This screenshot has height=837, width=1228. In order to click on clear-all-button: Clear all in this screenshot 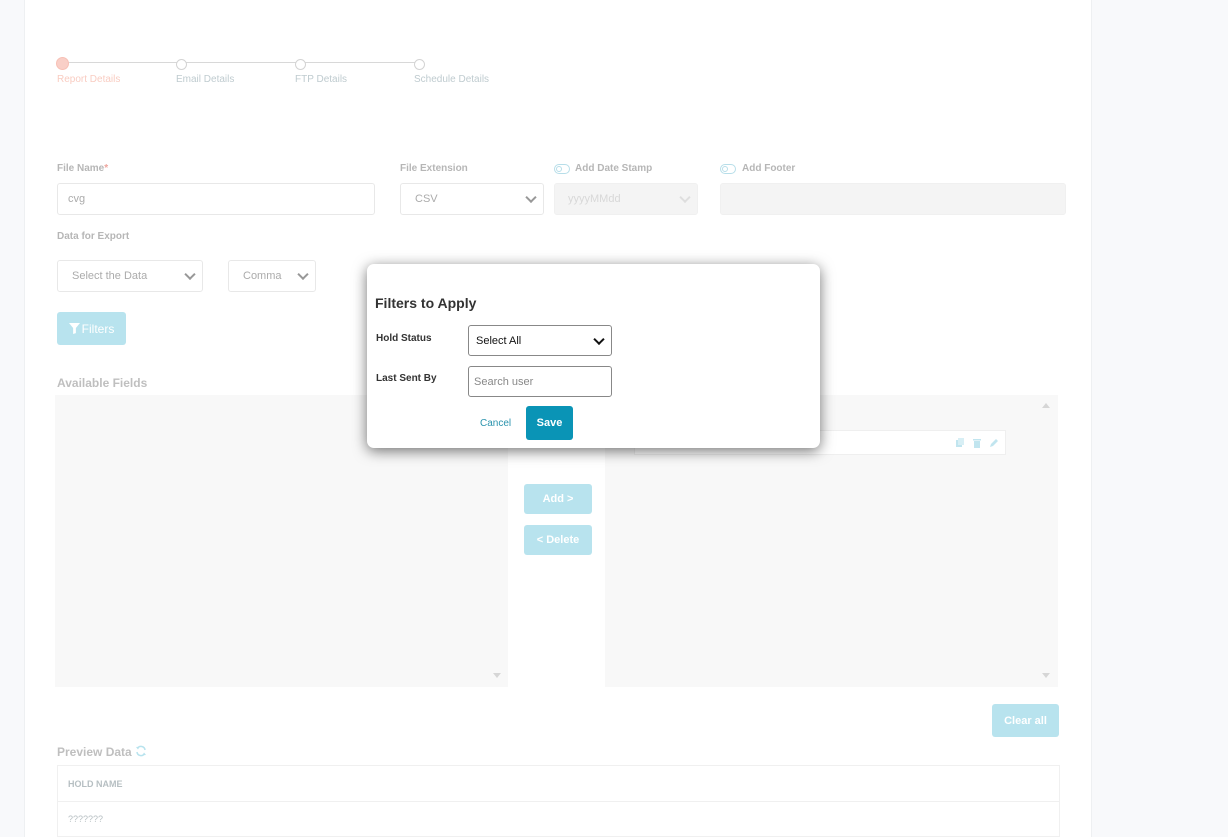, I will do `click(1025, 720)`.